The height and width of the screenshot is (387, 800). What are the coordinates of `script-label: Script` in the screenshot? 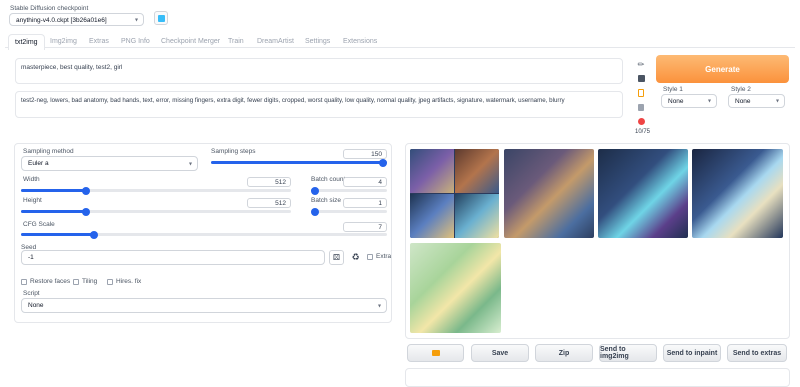 It's located at (31, 293).